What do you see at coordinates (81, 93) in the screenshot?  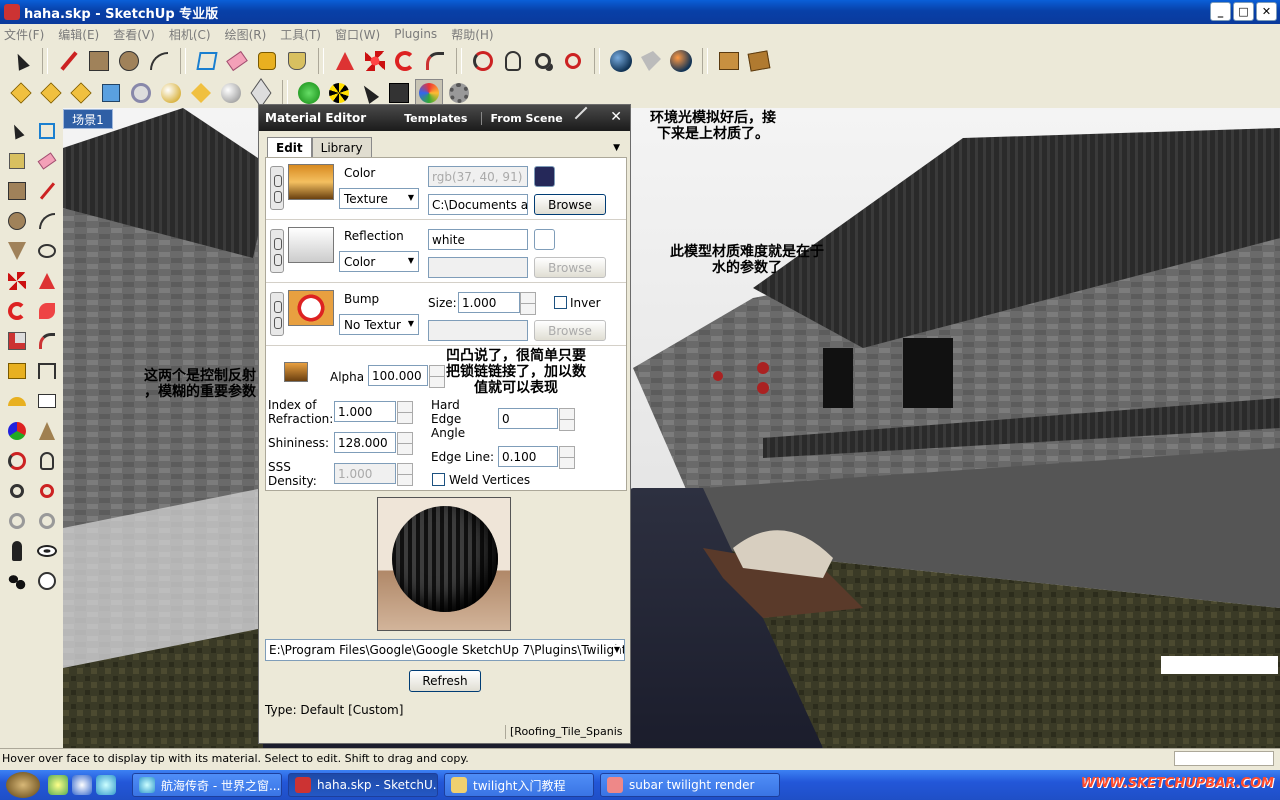 I see `style-wireframe-button` at bounding box center [81, 93].